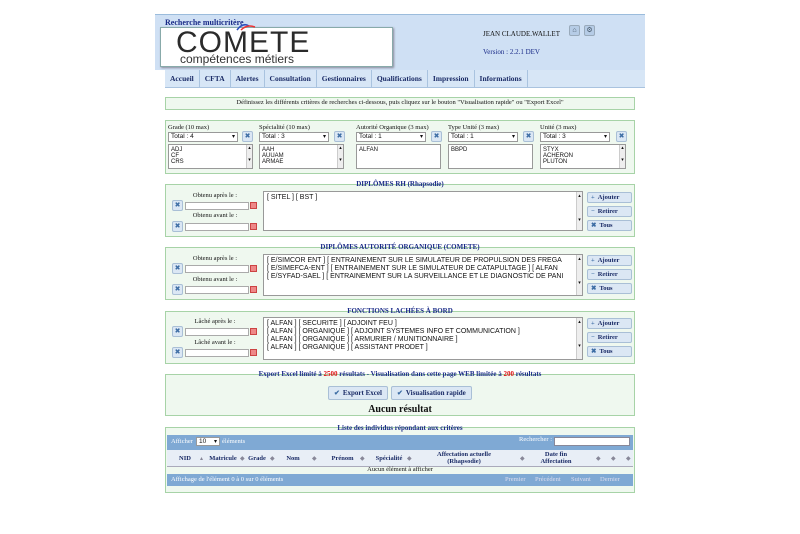 Image resolution: width=800 pixels, height=534 pixels. I want to click on date-before-label: Lâché avant le :, so click(215, 342).